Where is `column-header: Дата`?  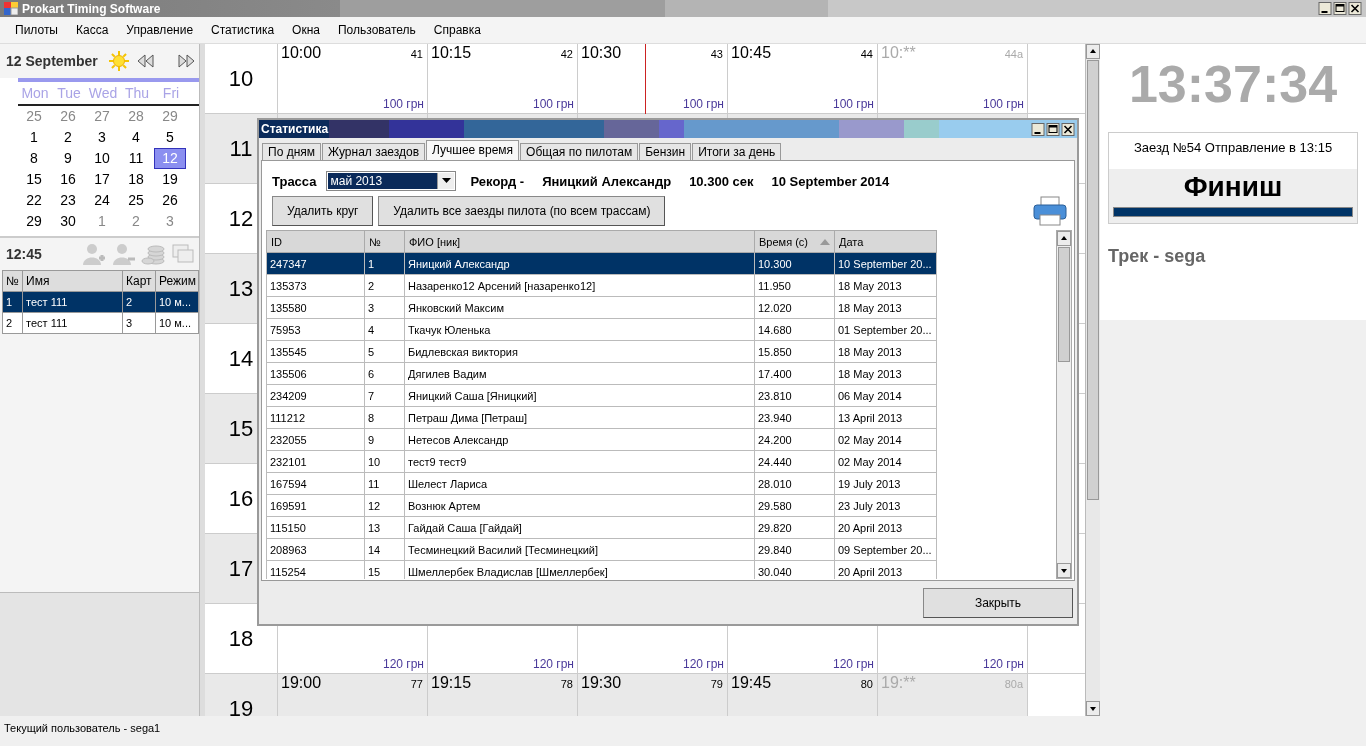 column-header: Дата is located at coordinates (885, 241).